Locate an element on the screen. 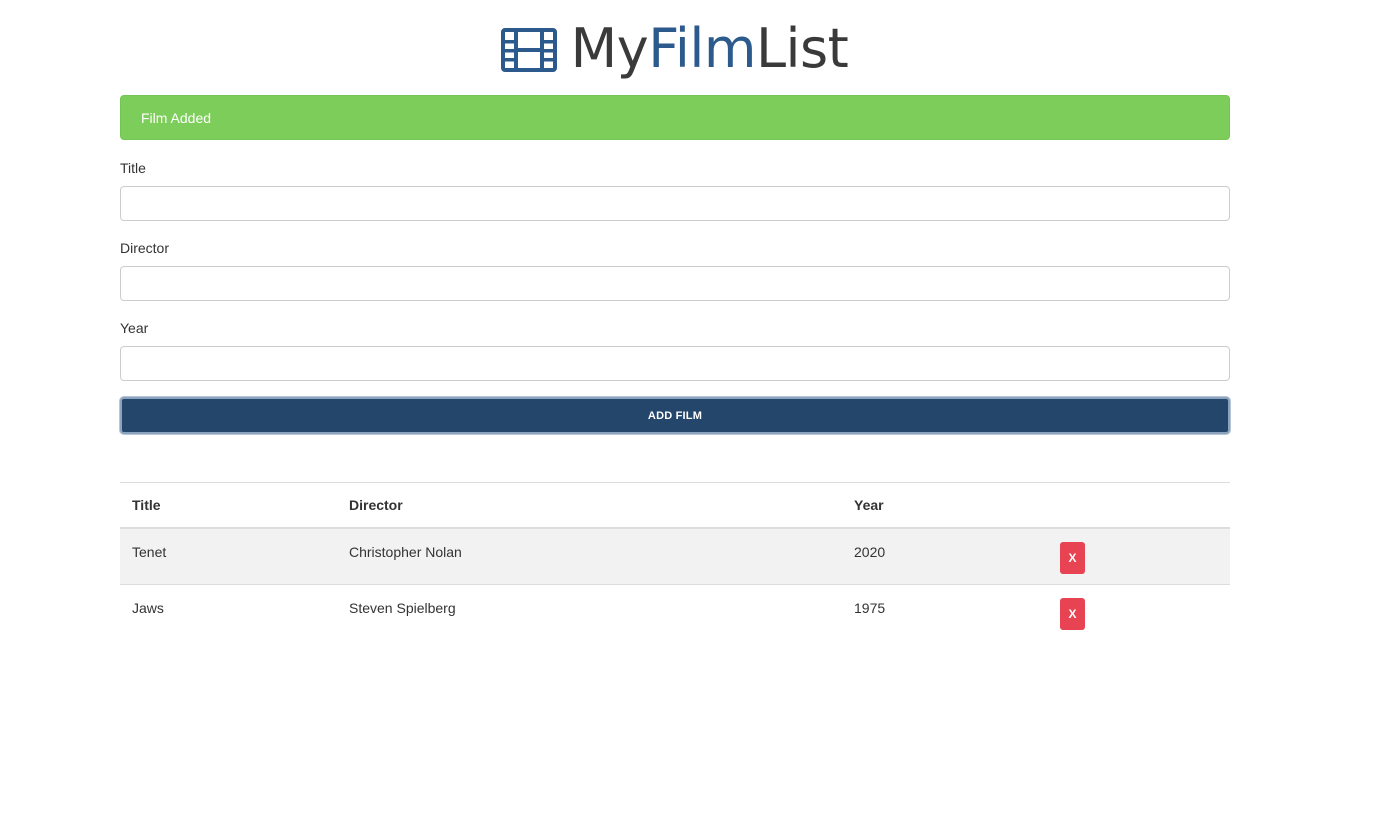 The image size is (1379, 838). header-title: Title is located at coordinates (146, 505).